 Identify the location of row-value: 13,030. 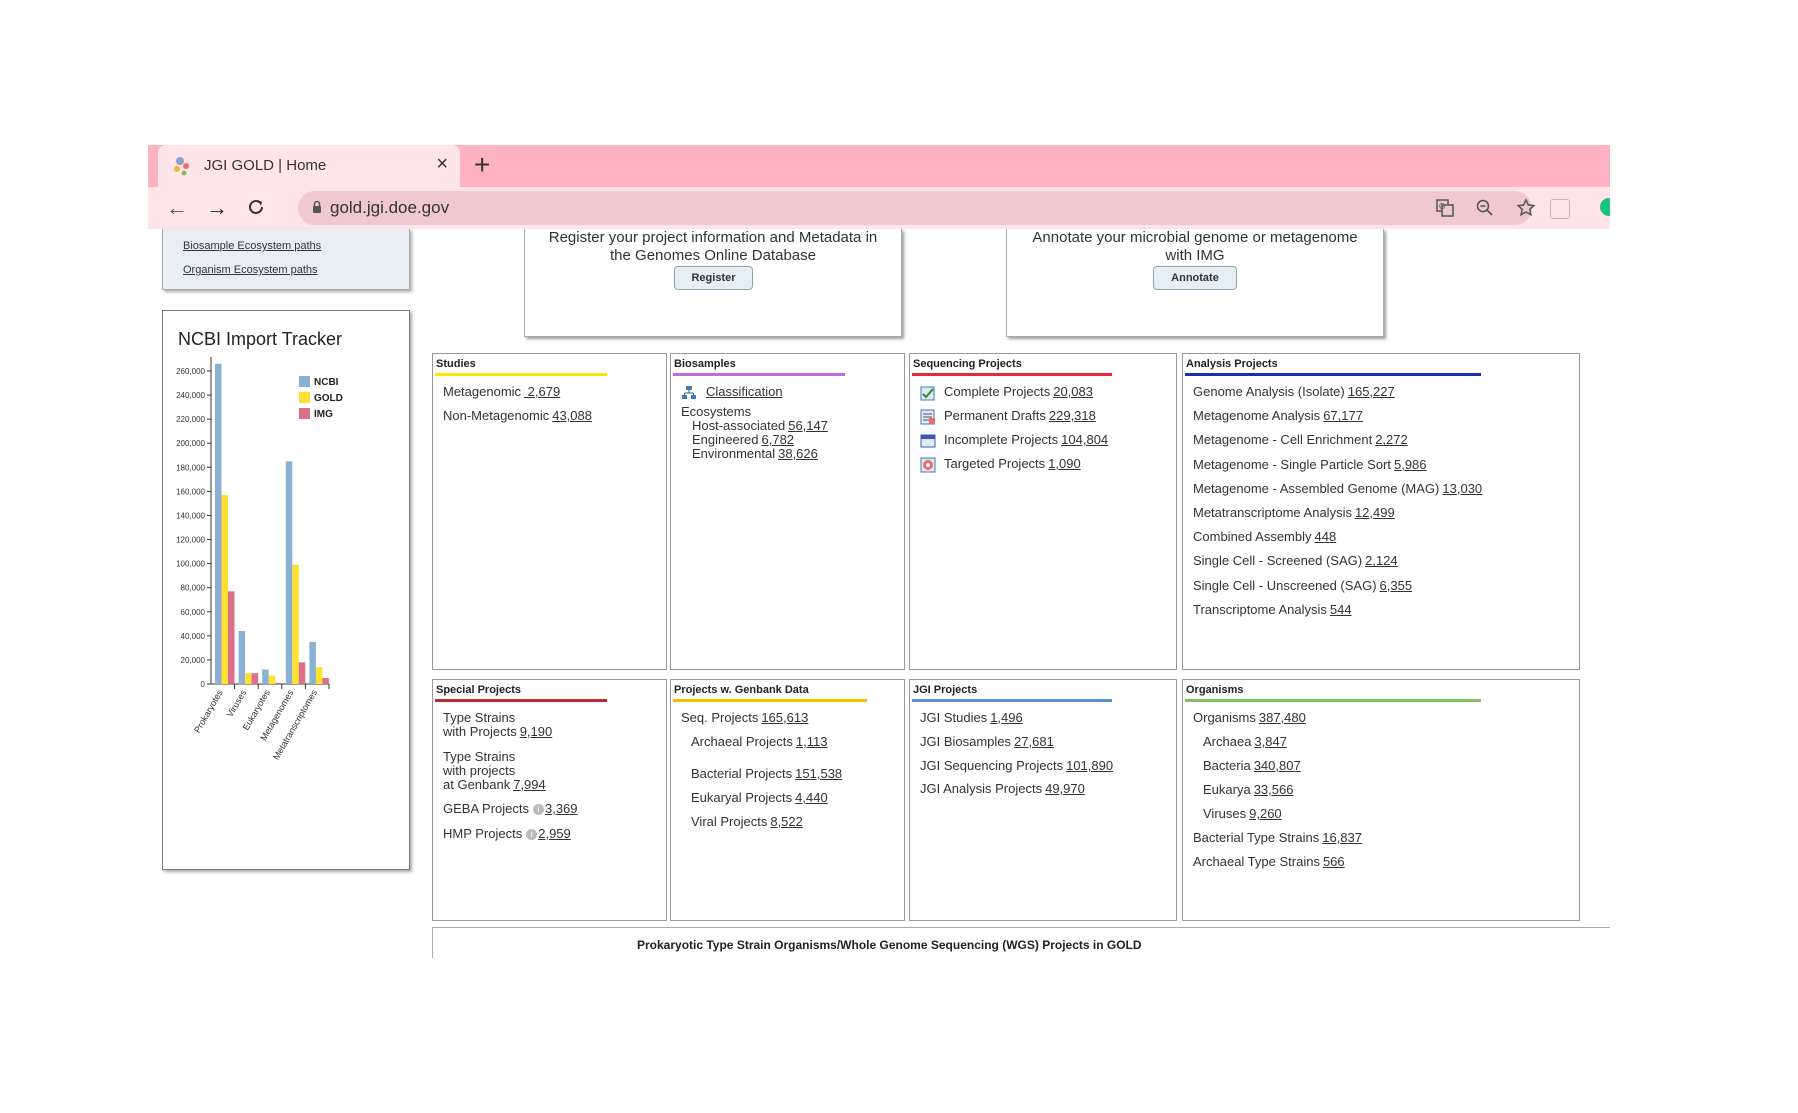
(1462, 488).